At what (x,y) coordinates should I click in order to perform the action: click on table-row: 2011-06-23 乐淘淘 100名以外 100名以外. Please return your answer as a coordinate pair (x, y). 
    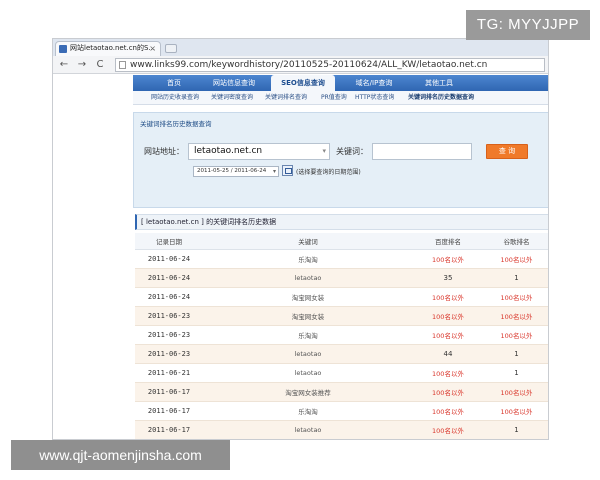
    Looking at the image, I should click on (341, 335).